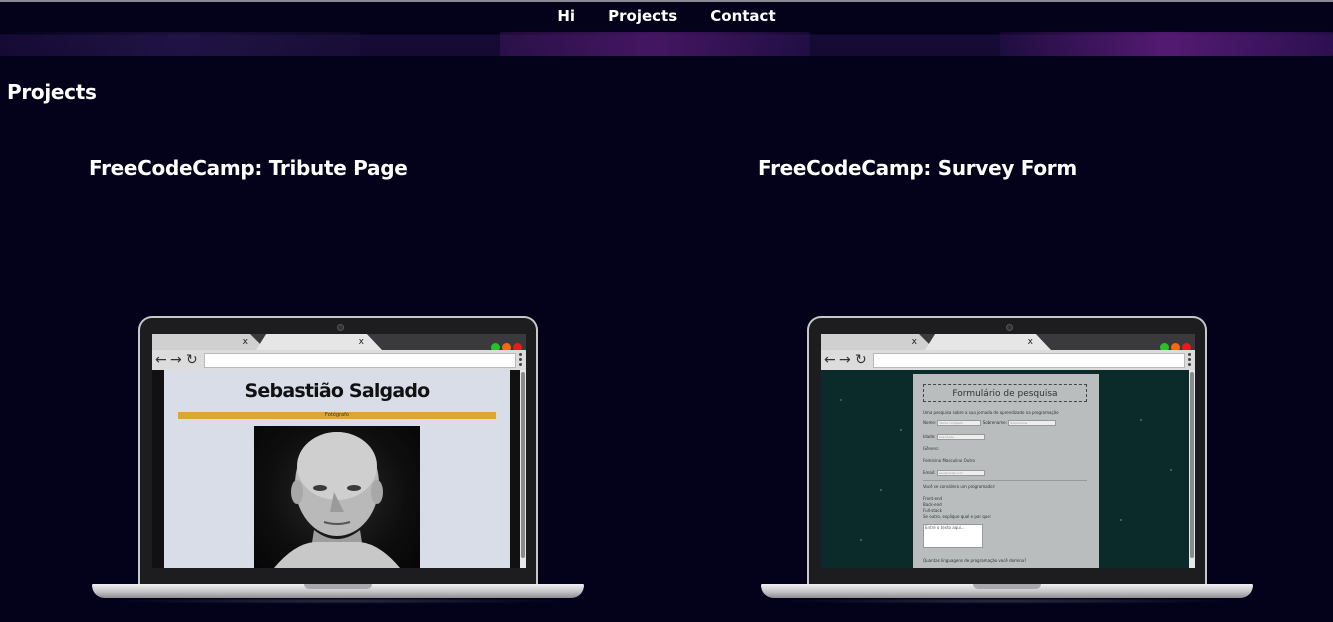 The height and width of the screenshot is (622, 1333). I want to click on nav-link-hi: Hi, so click(566, 16).